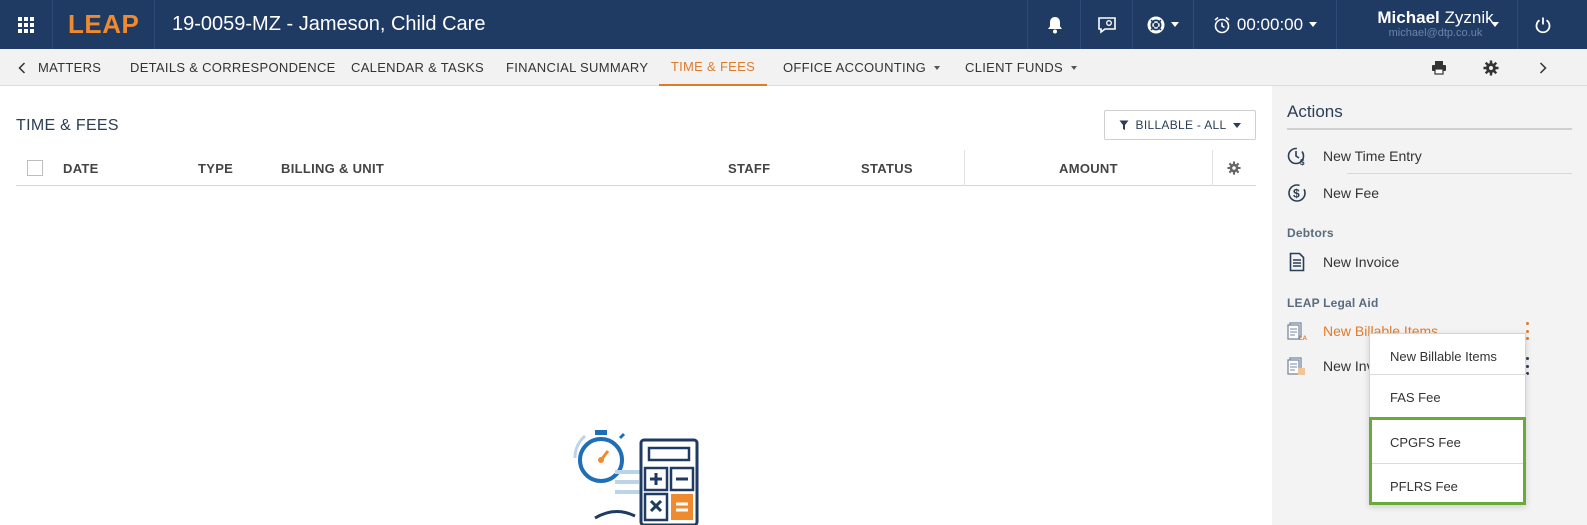 The image size is (1587, 525). Describe the element at coordinates (749, 168) in the screenshot. I see `column-staff: STAFF` at that location.